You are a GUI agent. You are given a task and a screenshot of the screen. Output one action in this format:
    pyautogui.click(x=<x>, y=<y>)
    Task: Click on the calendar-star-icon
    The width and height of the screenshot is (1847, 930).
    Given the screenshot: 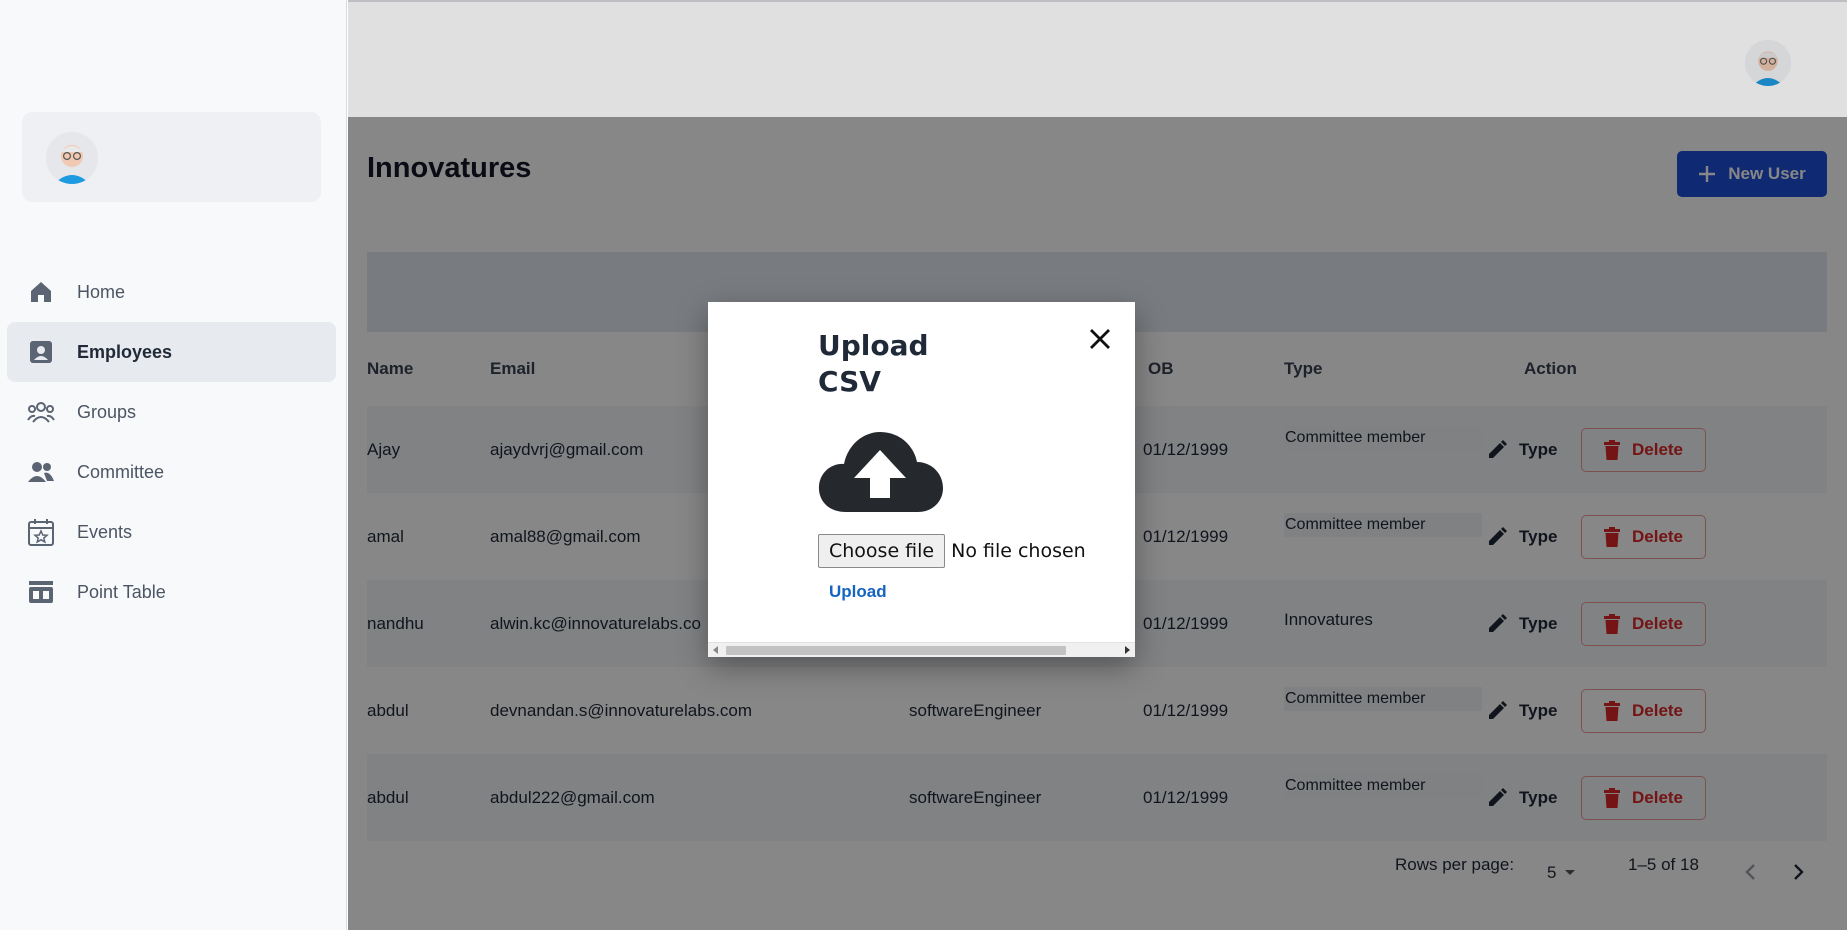 What is the action you would take?
    pyautogui.click(x=41, y=532)
    